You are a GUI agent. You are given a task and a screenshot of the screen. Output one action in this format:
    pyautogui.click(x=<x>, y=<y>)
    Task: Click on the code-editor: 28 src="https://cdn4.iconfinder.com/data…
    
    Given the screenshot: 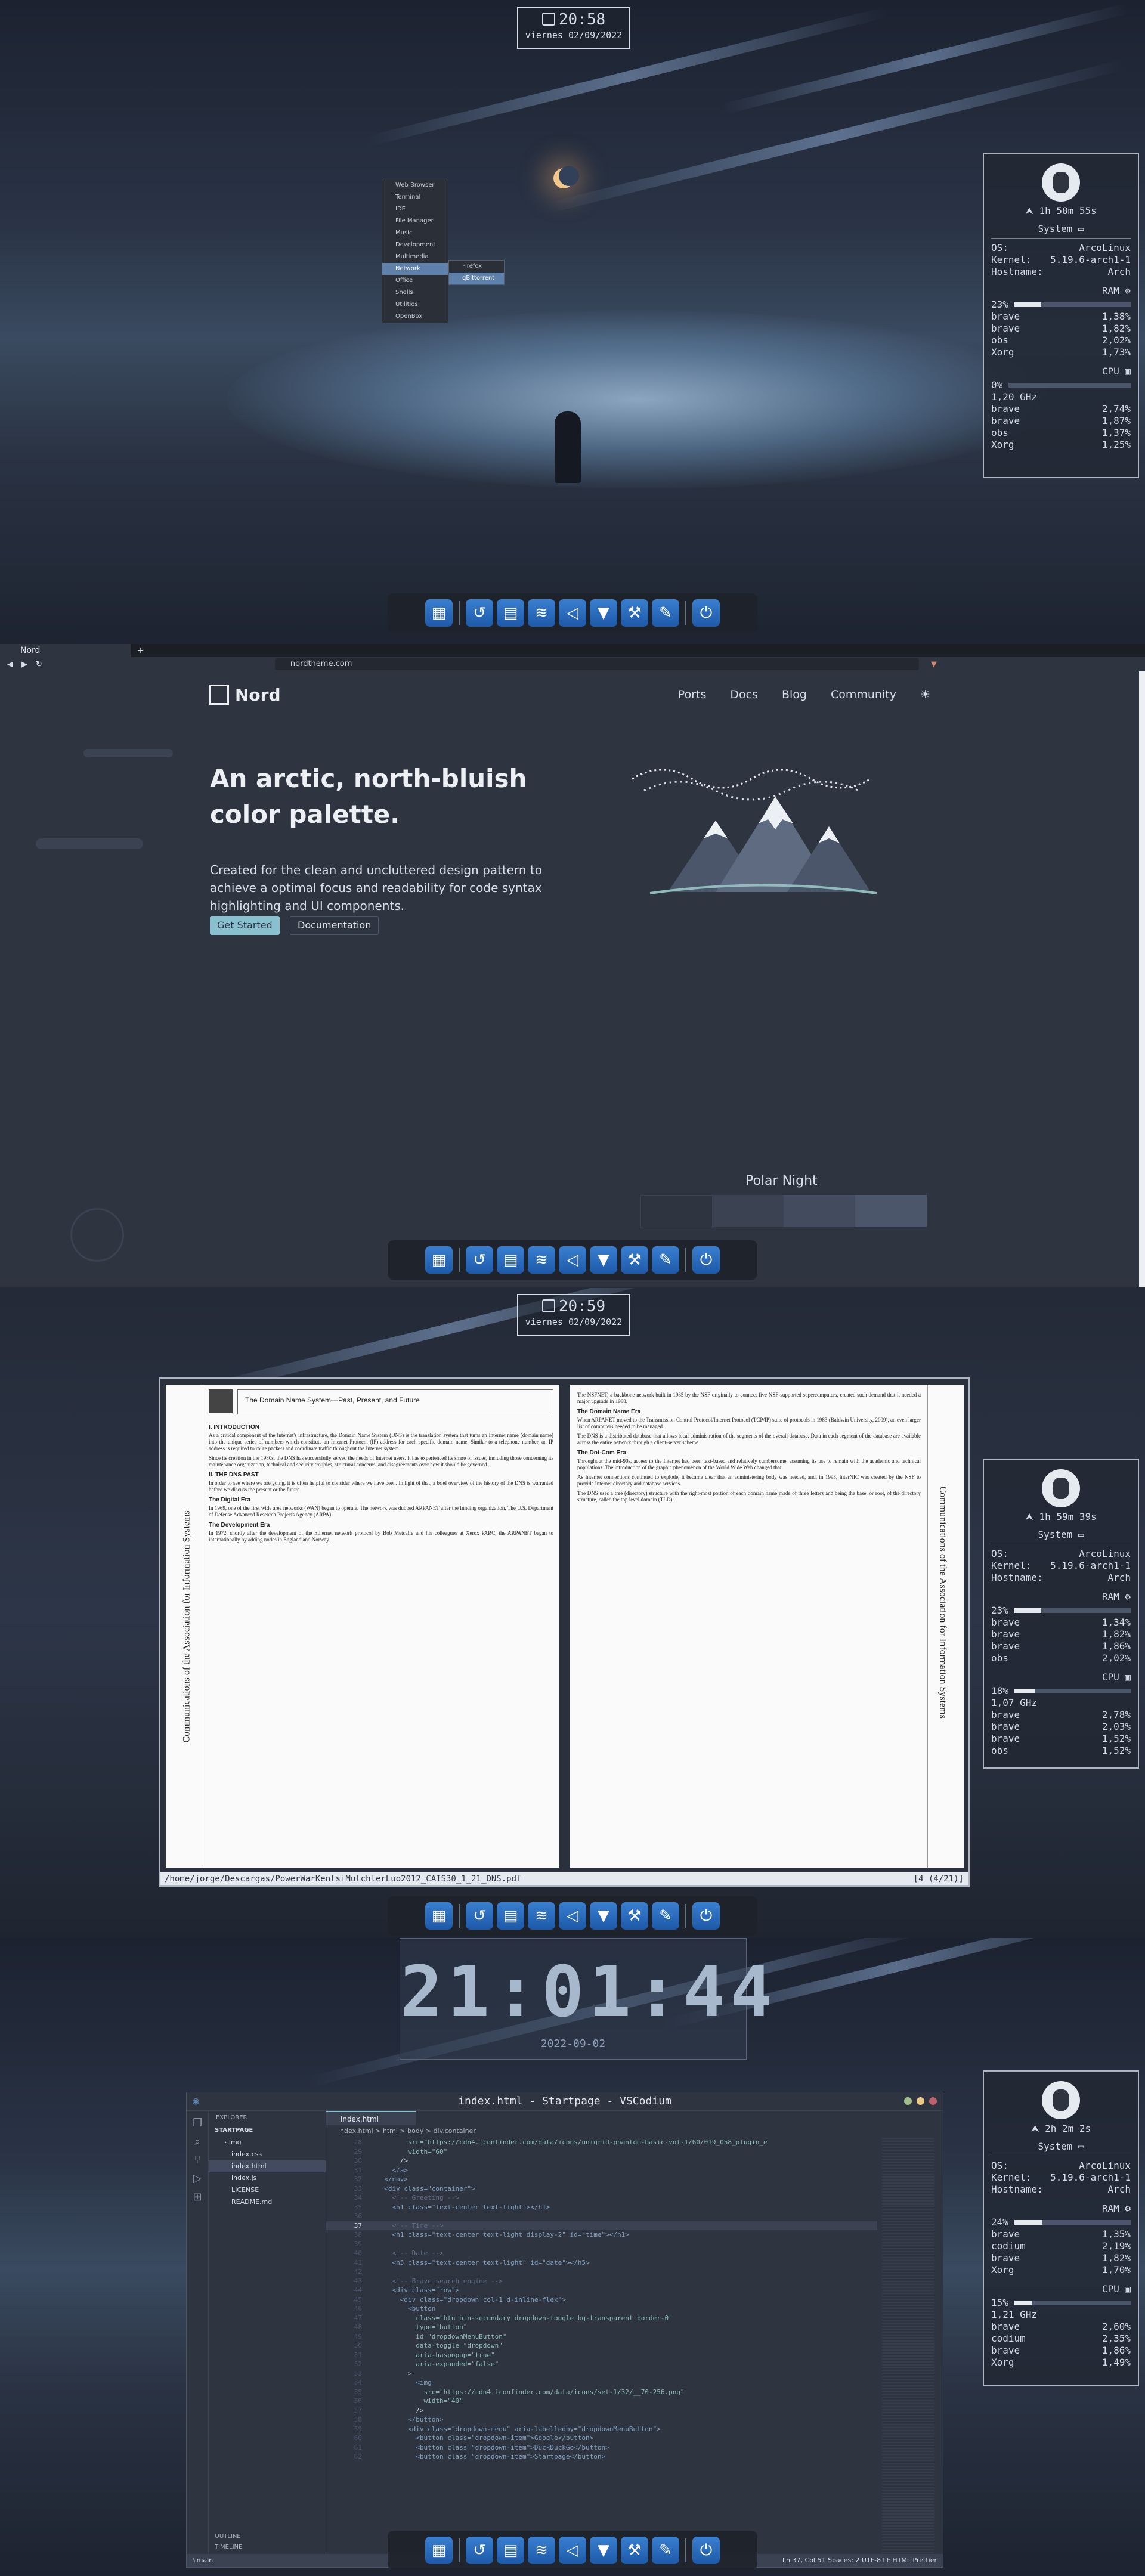 What is the action you would take?
    pyautogui.click(x=601, y=2346)
    